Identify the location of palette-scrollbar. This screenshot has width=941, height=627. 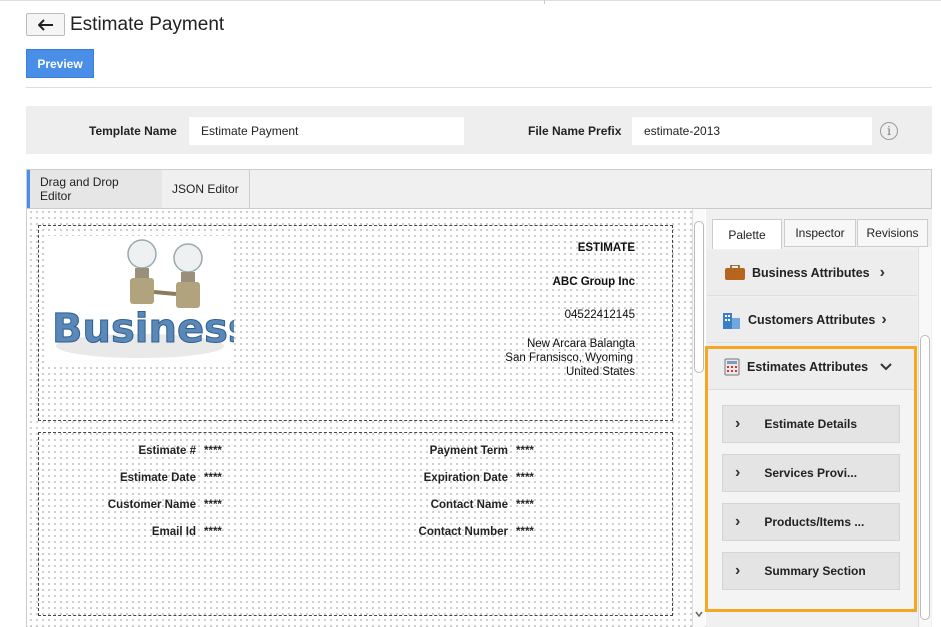
(924, 437).